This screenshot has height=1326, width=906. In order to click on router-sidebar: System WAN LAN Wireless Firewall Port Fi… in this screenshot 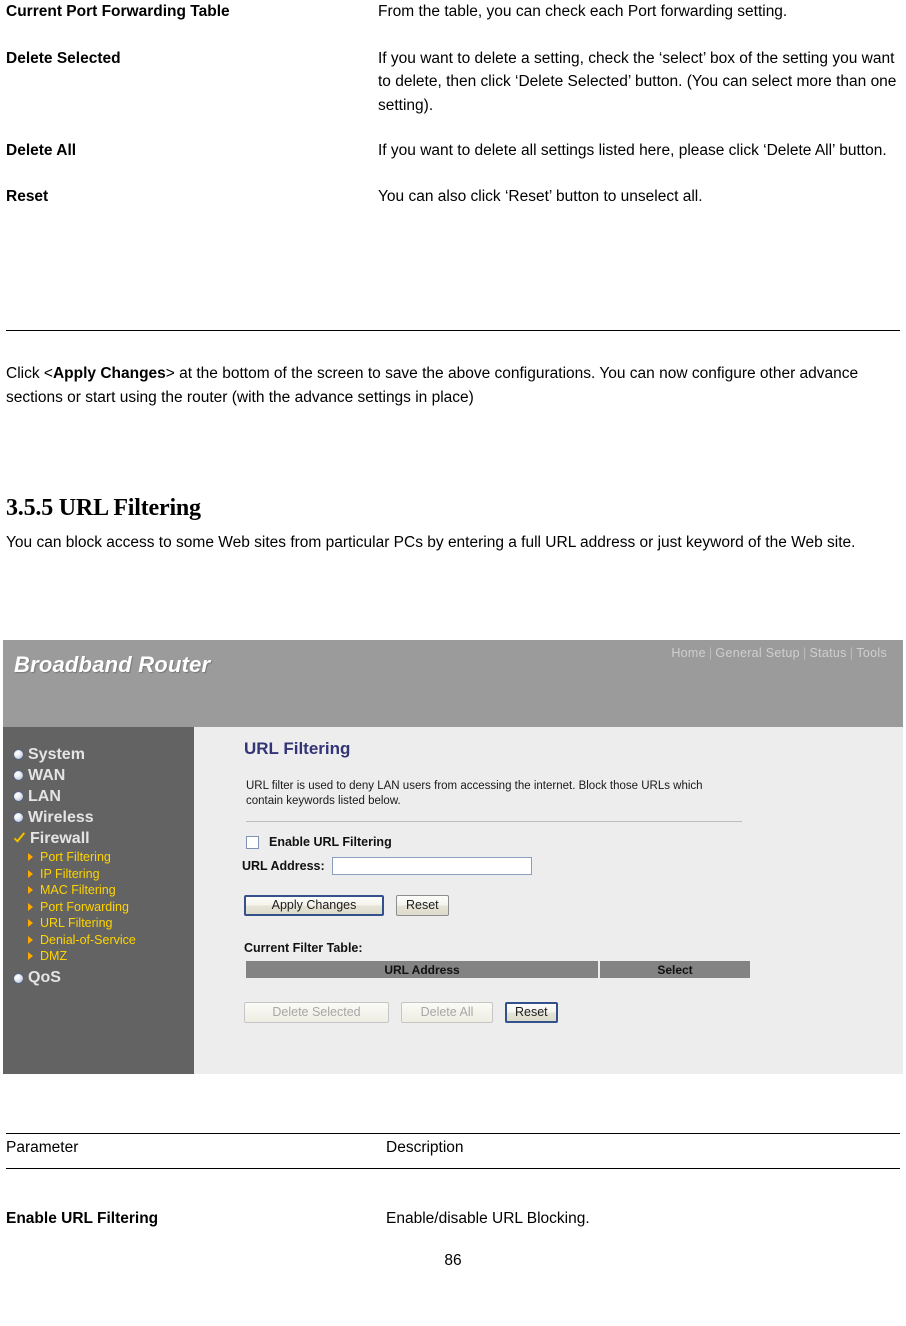, I will do `click(98, 900)`.